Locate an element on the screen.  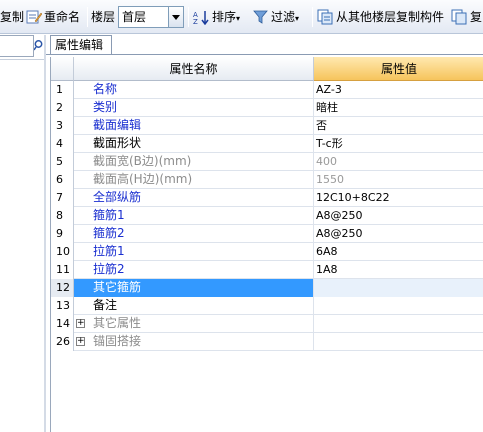
property-name: 箍筋1 is located at coordinates (194, 216).